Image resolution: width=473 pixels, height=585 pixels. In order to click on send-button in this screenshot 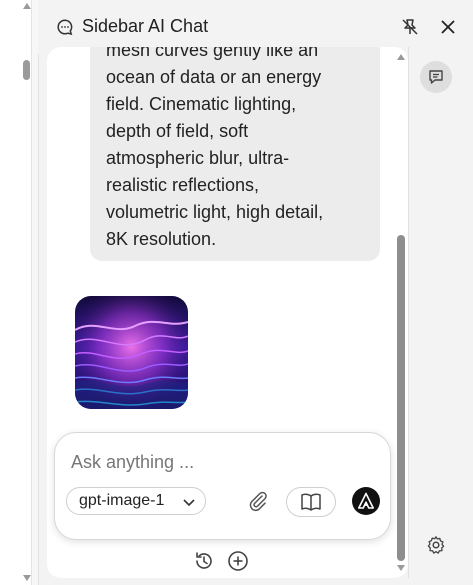, I will do `click(366, 501)`.